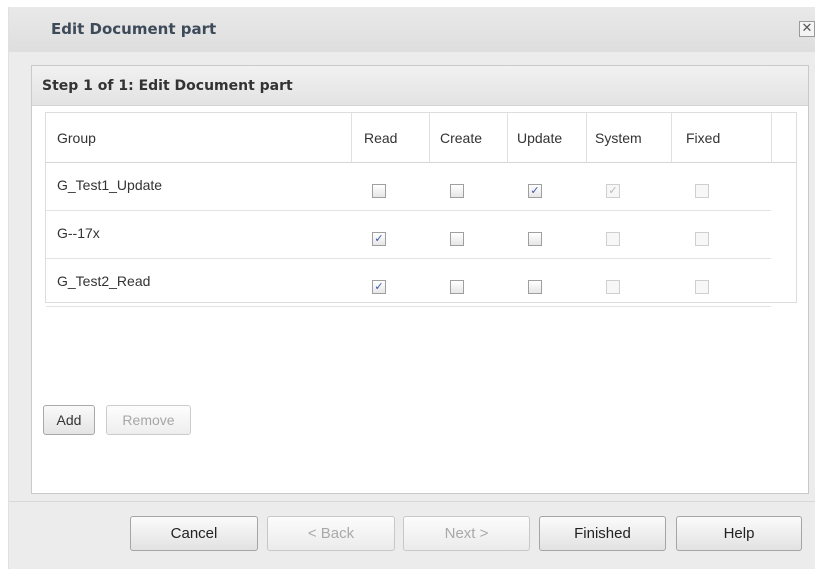  What do you see at coordinates (421, 138) in the screenshot?
I see `grid-header: Group Read Create Update System Fixed` at bounding box center [421, 138].